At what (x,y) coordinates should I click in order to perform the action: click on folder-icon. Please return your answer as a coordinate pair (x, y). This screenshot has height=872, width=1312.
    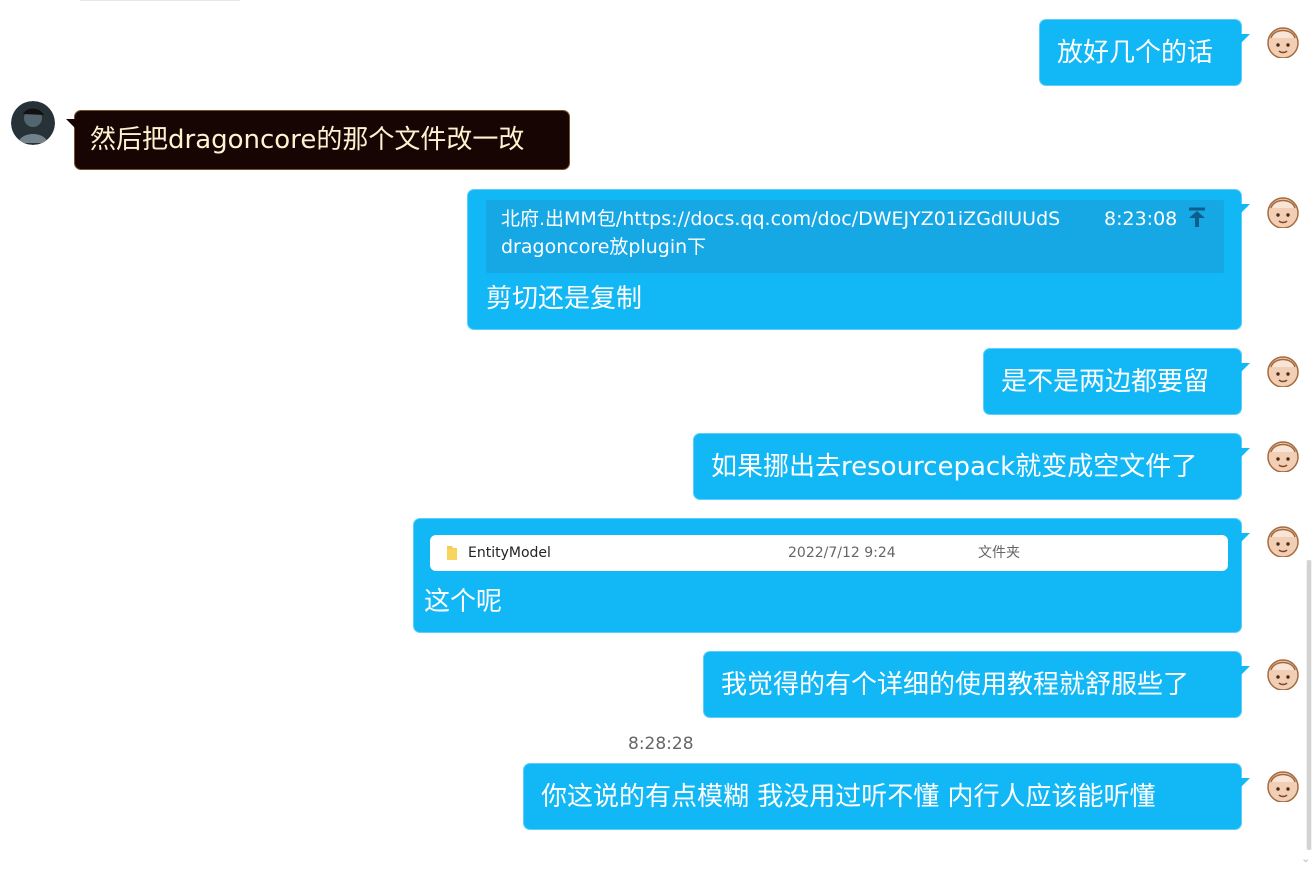
    Looking at the image, I should click on (452, 553).